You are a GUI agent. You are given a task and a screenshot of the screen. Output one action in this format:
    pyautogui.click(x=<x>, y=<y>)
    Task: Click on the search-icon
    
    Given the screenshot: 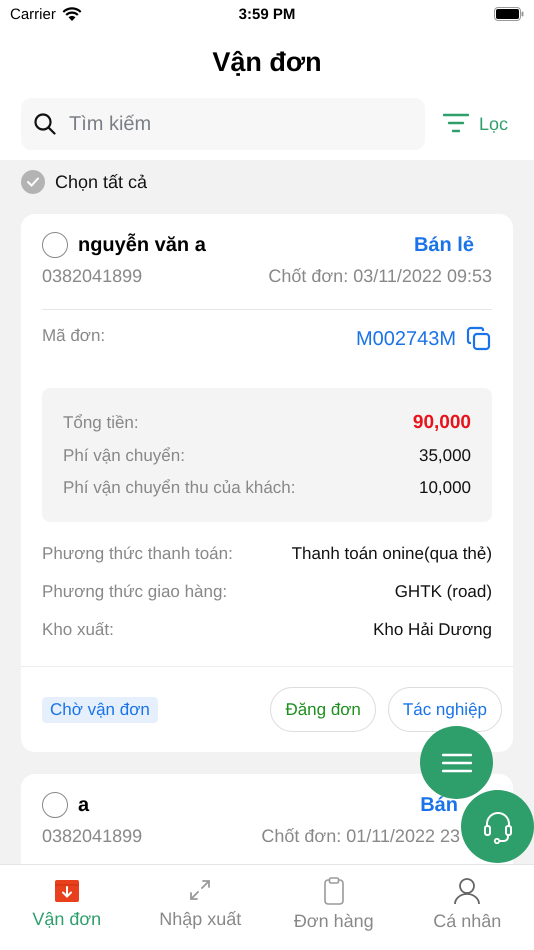 What is the action you would take?
    pyautogui.click(x=45, y=124)
    